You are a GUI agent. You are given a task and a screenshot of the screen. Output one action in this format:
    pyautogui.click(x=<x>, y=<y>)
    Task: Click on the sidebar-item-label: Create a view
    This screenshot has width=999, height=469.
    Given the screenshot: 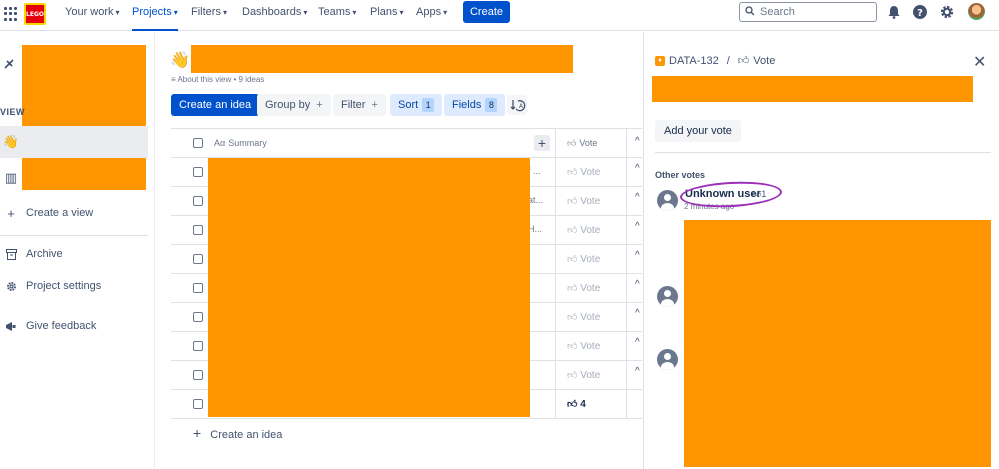 What is the action you would take?
    pyautogui.click(x=60, y=213)
    